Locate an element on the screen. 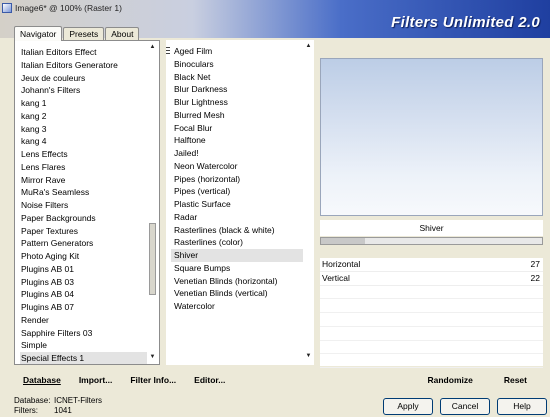  category-list-item: Johann's Filters is located at coordinates (83, 90).